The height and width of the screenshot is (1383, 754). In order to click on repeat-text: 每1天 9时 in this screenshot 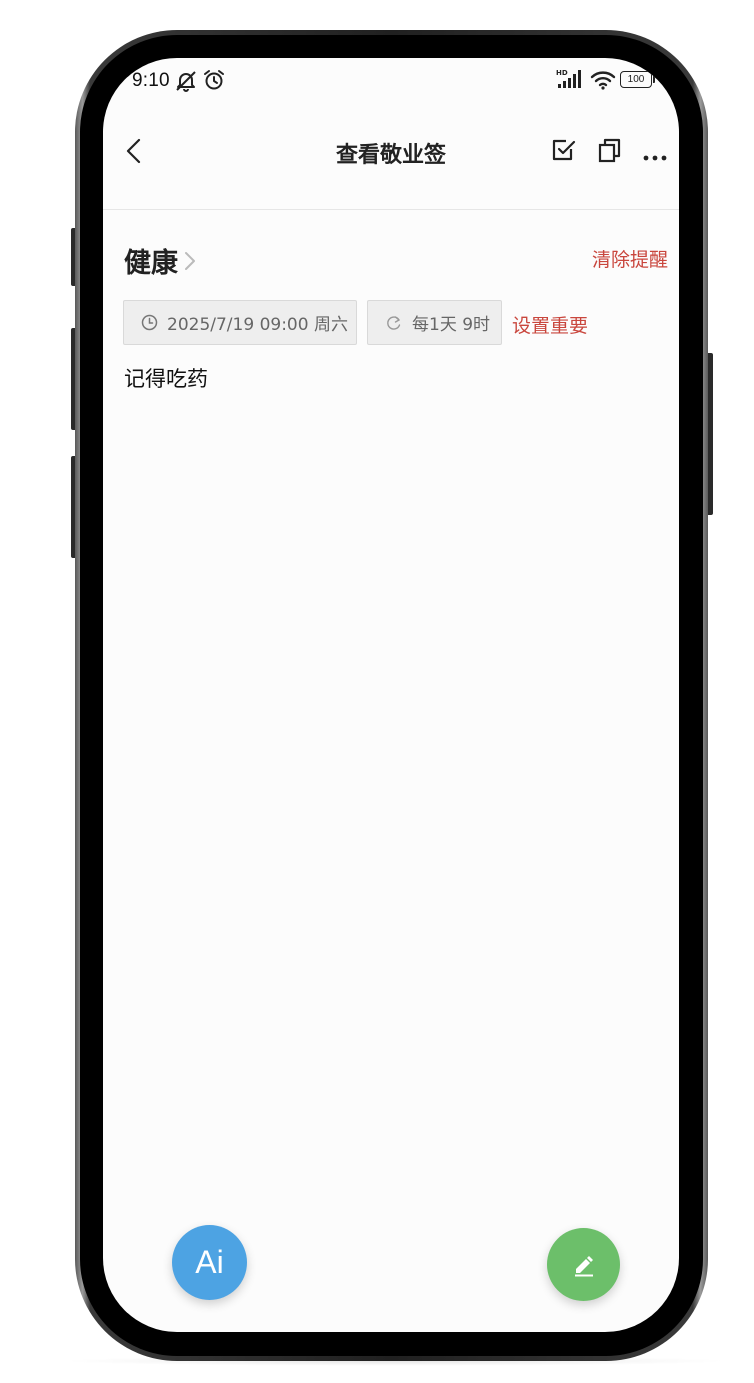, I will do `click(451, 325)`.